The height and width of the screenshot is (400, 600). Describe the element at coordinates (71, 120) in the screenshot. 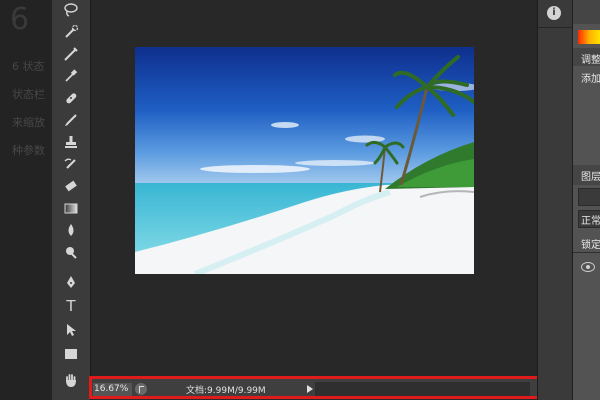

I see `brush-tool-icon` at that location.